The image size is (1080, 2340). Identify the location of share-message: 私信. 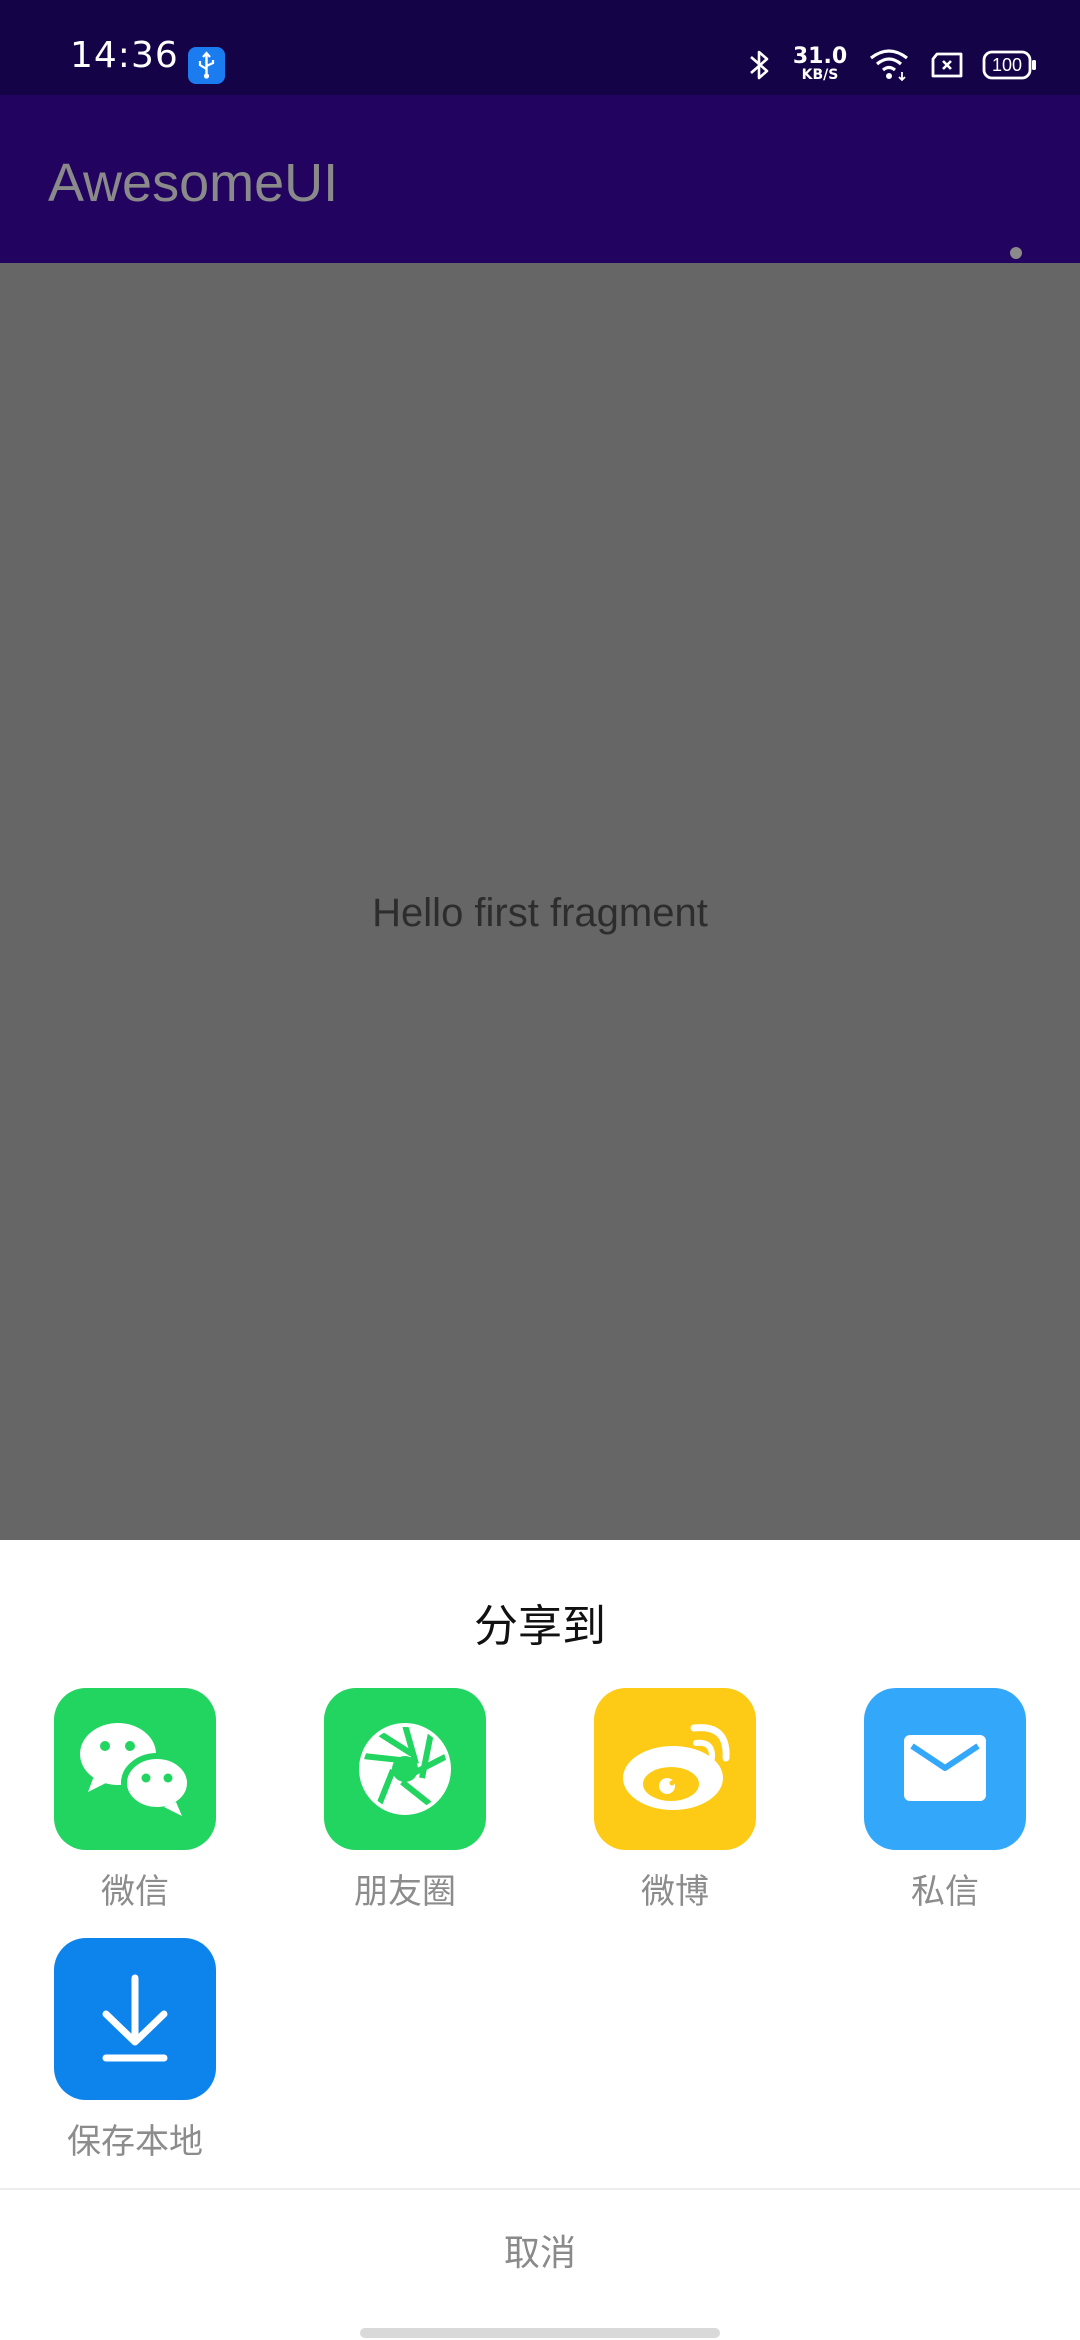
(945, 1800).